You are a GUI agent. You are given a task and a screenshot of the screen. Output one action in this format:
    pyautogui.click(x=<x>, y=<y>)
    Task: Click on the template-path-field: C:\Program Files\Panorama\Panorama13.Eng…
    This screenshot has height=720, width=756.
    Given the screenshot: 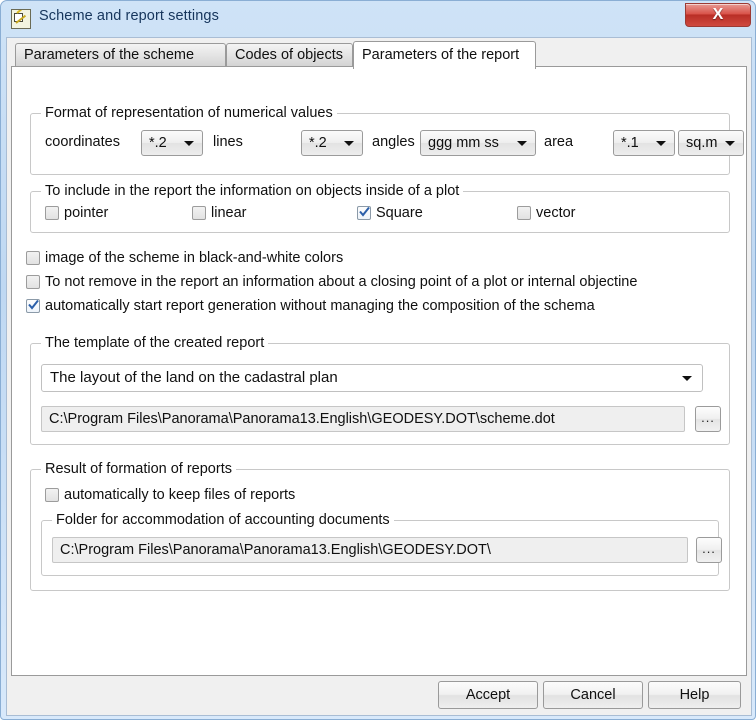 What is the action you would take?
    pyautogui.click(x=363, y=419)
    